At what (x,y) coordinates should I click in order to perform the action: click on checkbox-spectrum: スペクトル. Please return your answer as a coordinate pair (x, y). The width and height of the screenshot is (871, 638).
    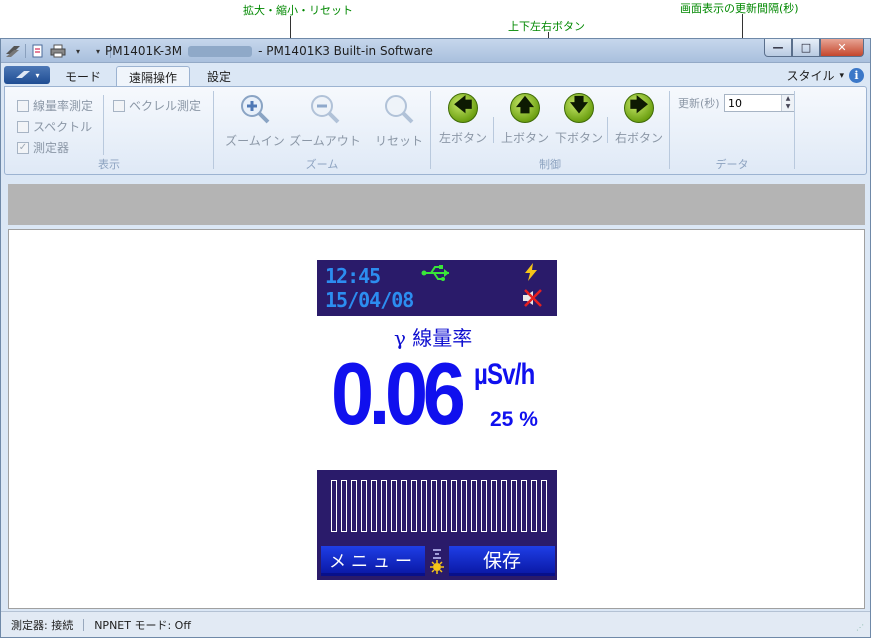
    Looking at the image, I should click on (54, 126).